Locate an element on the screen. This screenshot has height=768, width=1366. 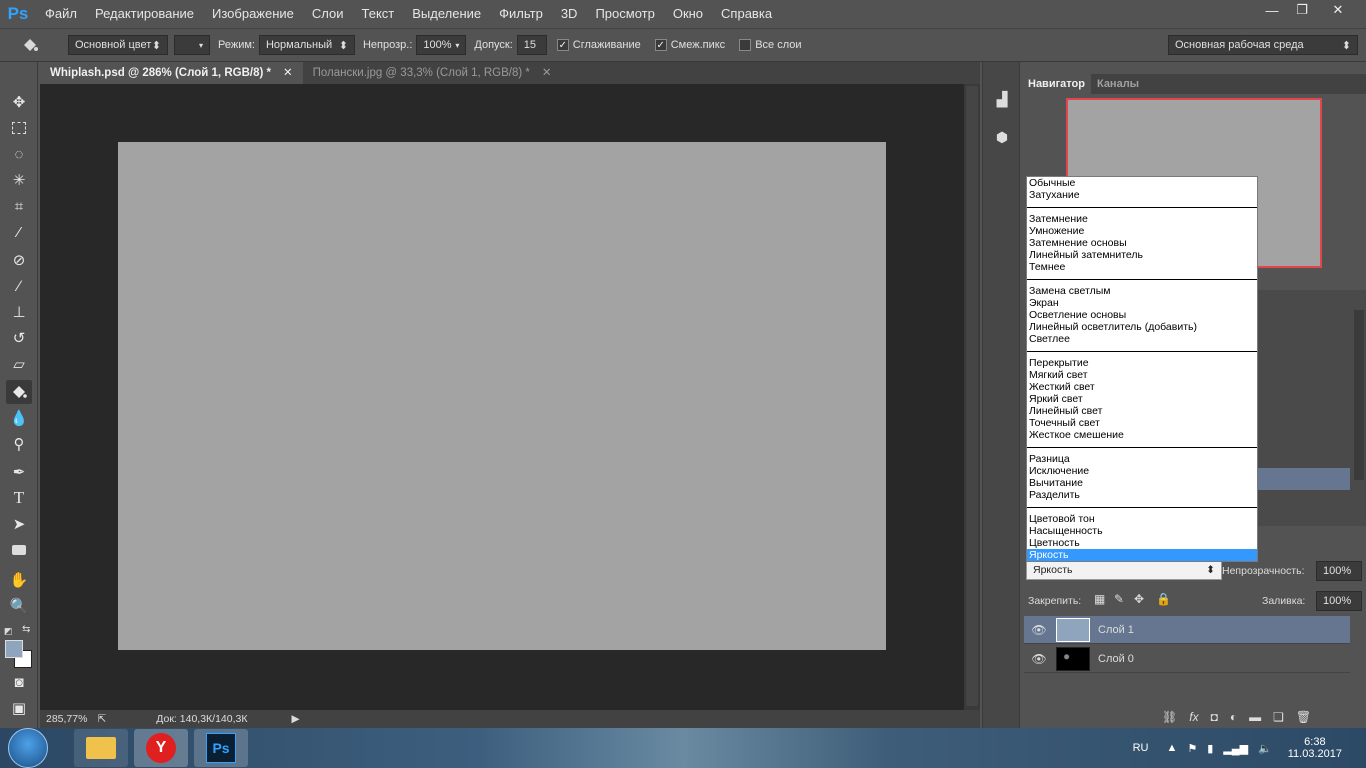
lock-all-icon: 🔒 is located at coordinates (1163, 599).